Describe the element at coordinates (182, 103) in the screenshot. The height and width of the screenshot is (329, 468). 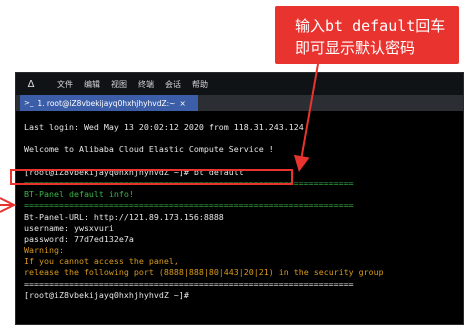
I see `close-icon: ×` at that location.